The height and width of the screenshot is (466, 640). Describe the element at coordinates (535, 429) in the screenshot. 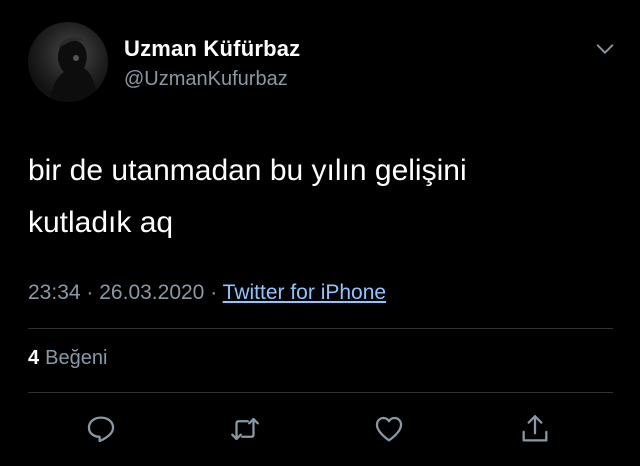

I see `share-icon` at that location.